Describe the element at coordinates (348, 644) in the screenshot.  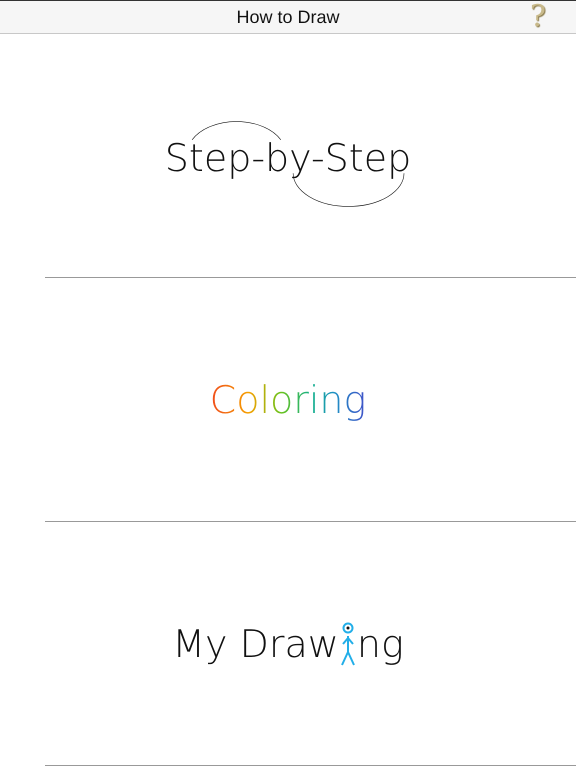
I see `stick-figure-icon` at that location.